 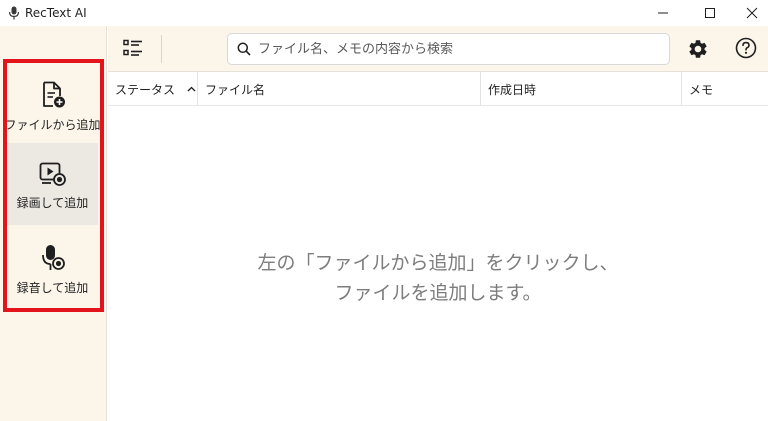 What do you see at coordinates (438, 278) in the screenshot?
I see `empty-state-message: 左の「ファイルから追加」をクリックし、 ファイルを追加します。` at bounding box center [438, 278].